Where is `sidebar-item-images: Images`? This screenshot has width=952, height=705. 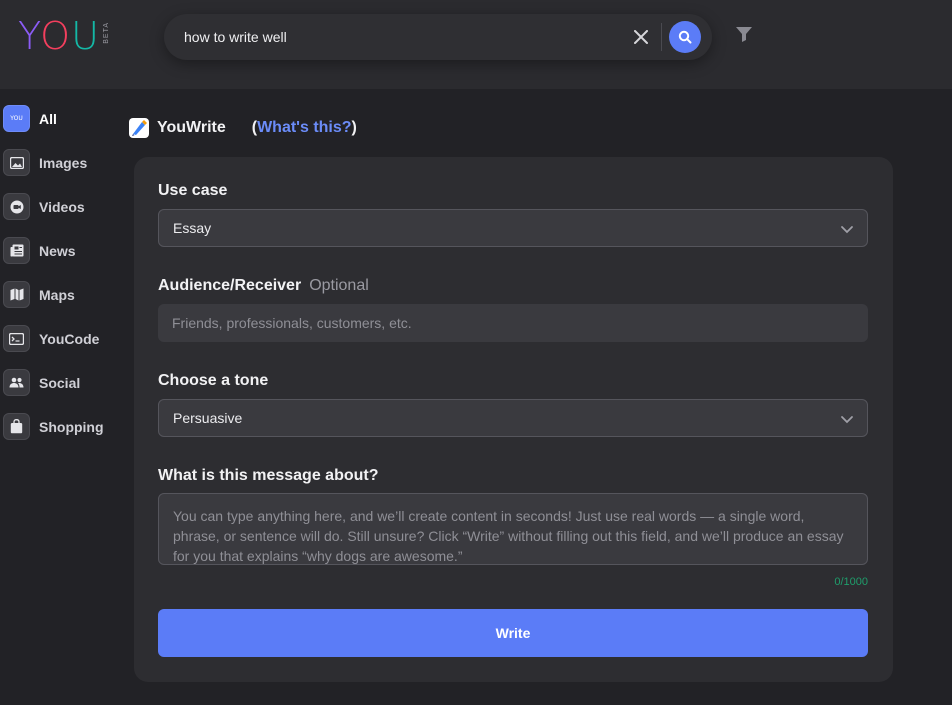
sidebar-item-images: Images is located at coordinates (63, 171).